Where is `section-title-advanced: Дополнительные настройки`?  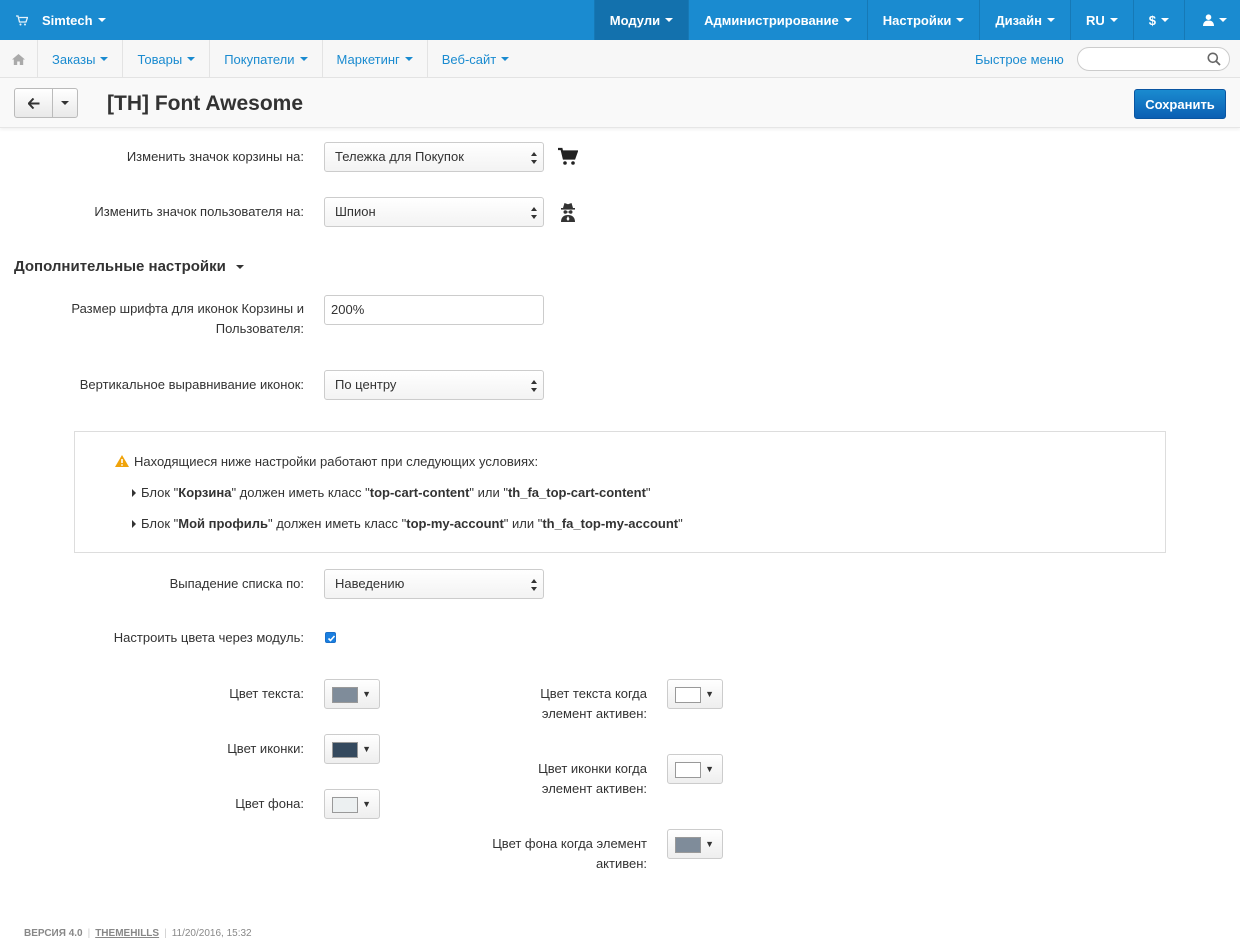
section-title-advanced: Дополнительные настройки is located at coordinates (129, 266).